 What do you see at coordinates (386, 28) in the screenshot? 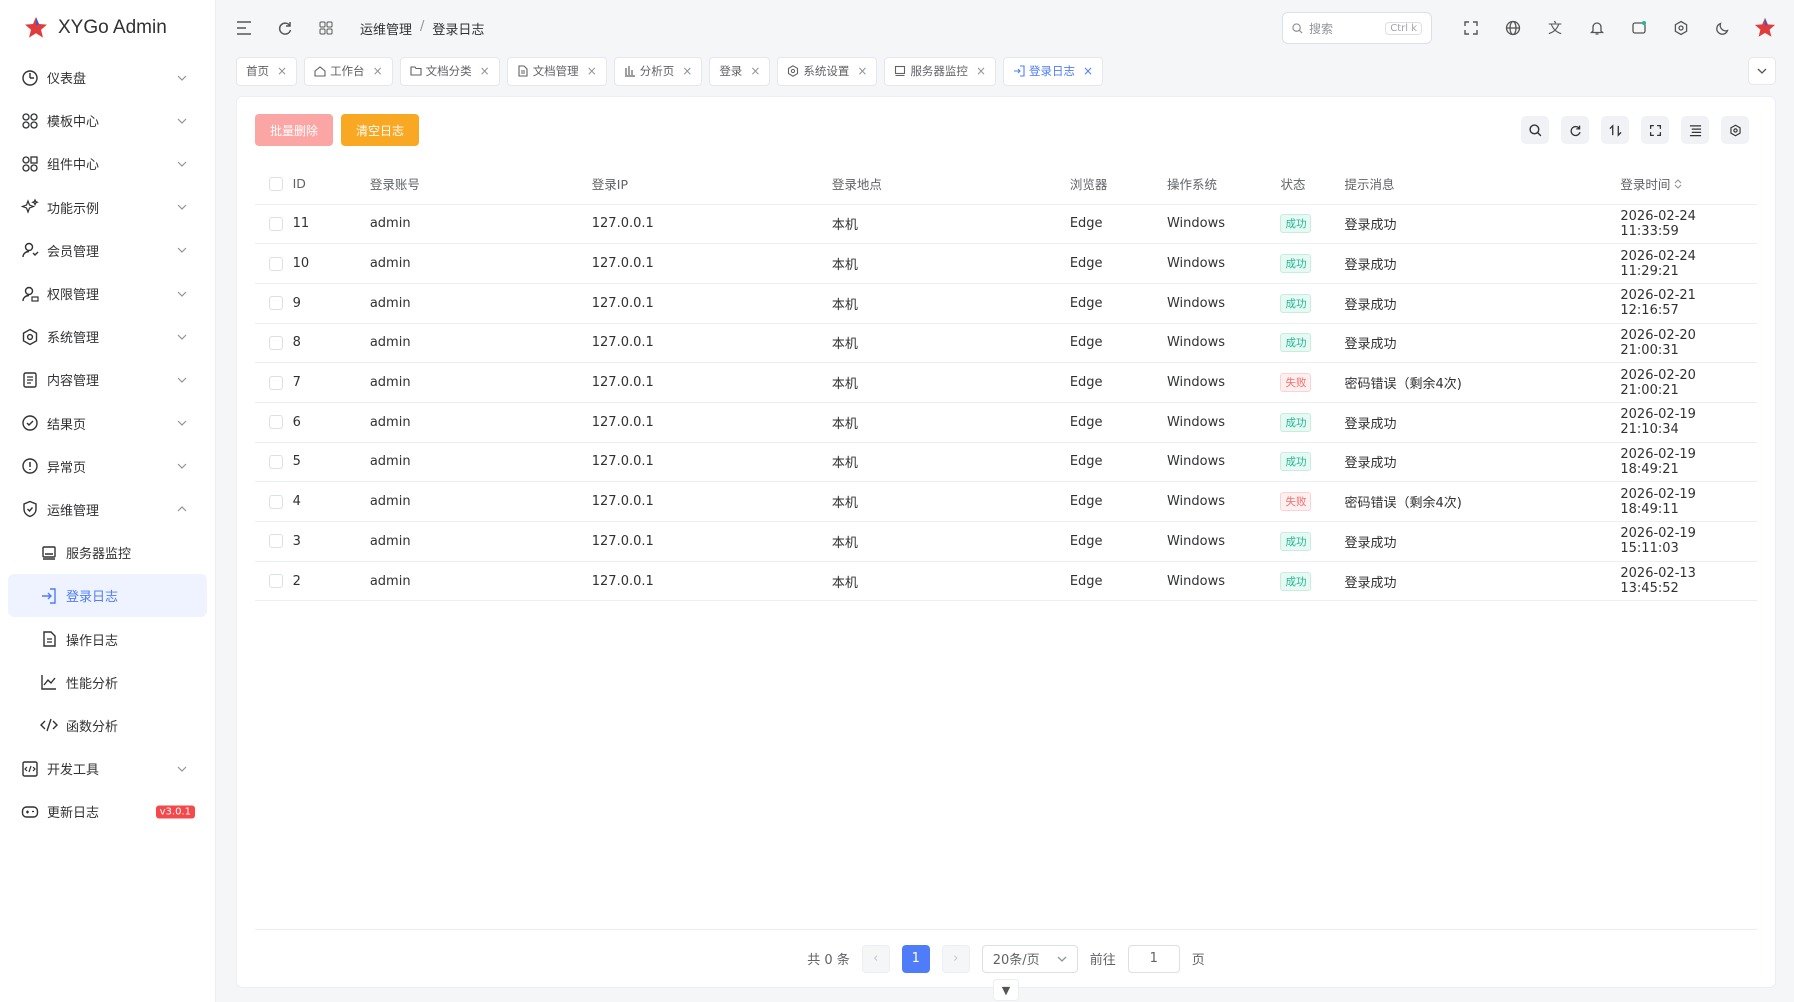
I see `breadcrumb-parent: 运维管理` at bounding box center [386, 28].